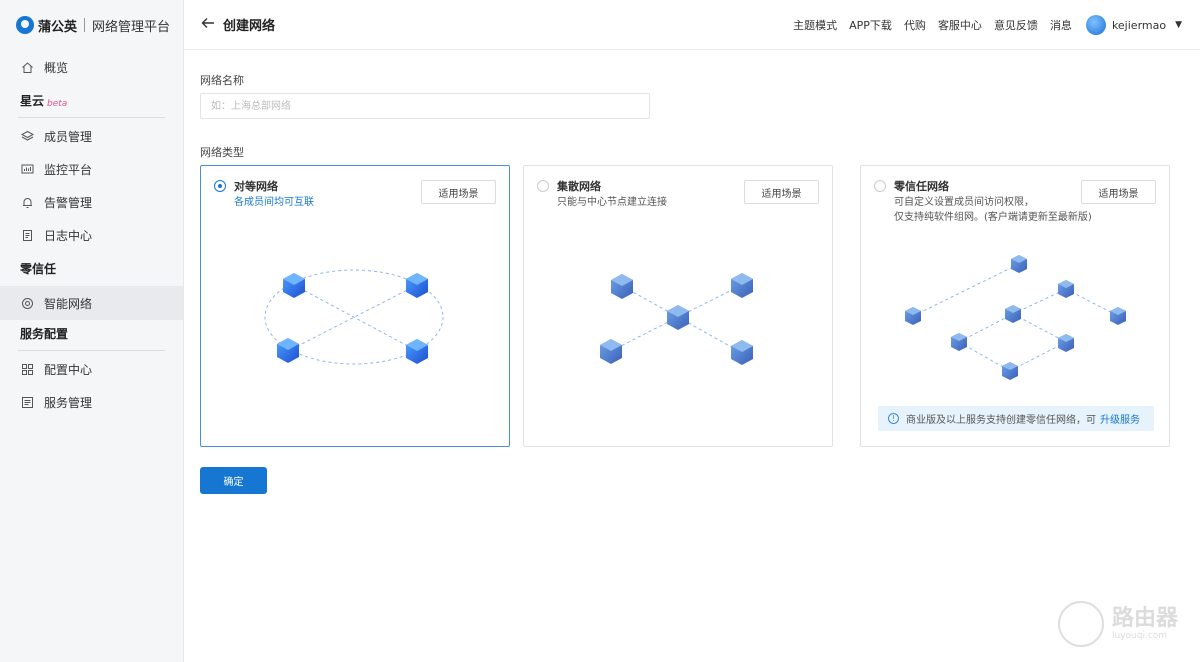 This screenshot has height=662, width=1200. I want to click on page-title: 创建网络, so click(249, 26).